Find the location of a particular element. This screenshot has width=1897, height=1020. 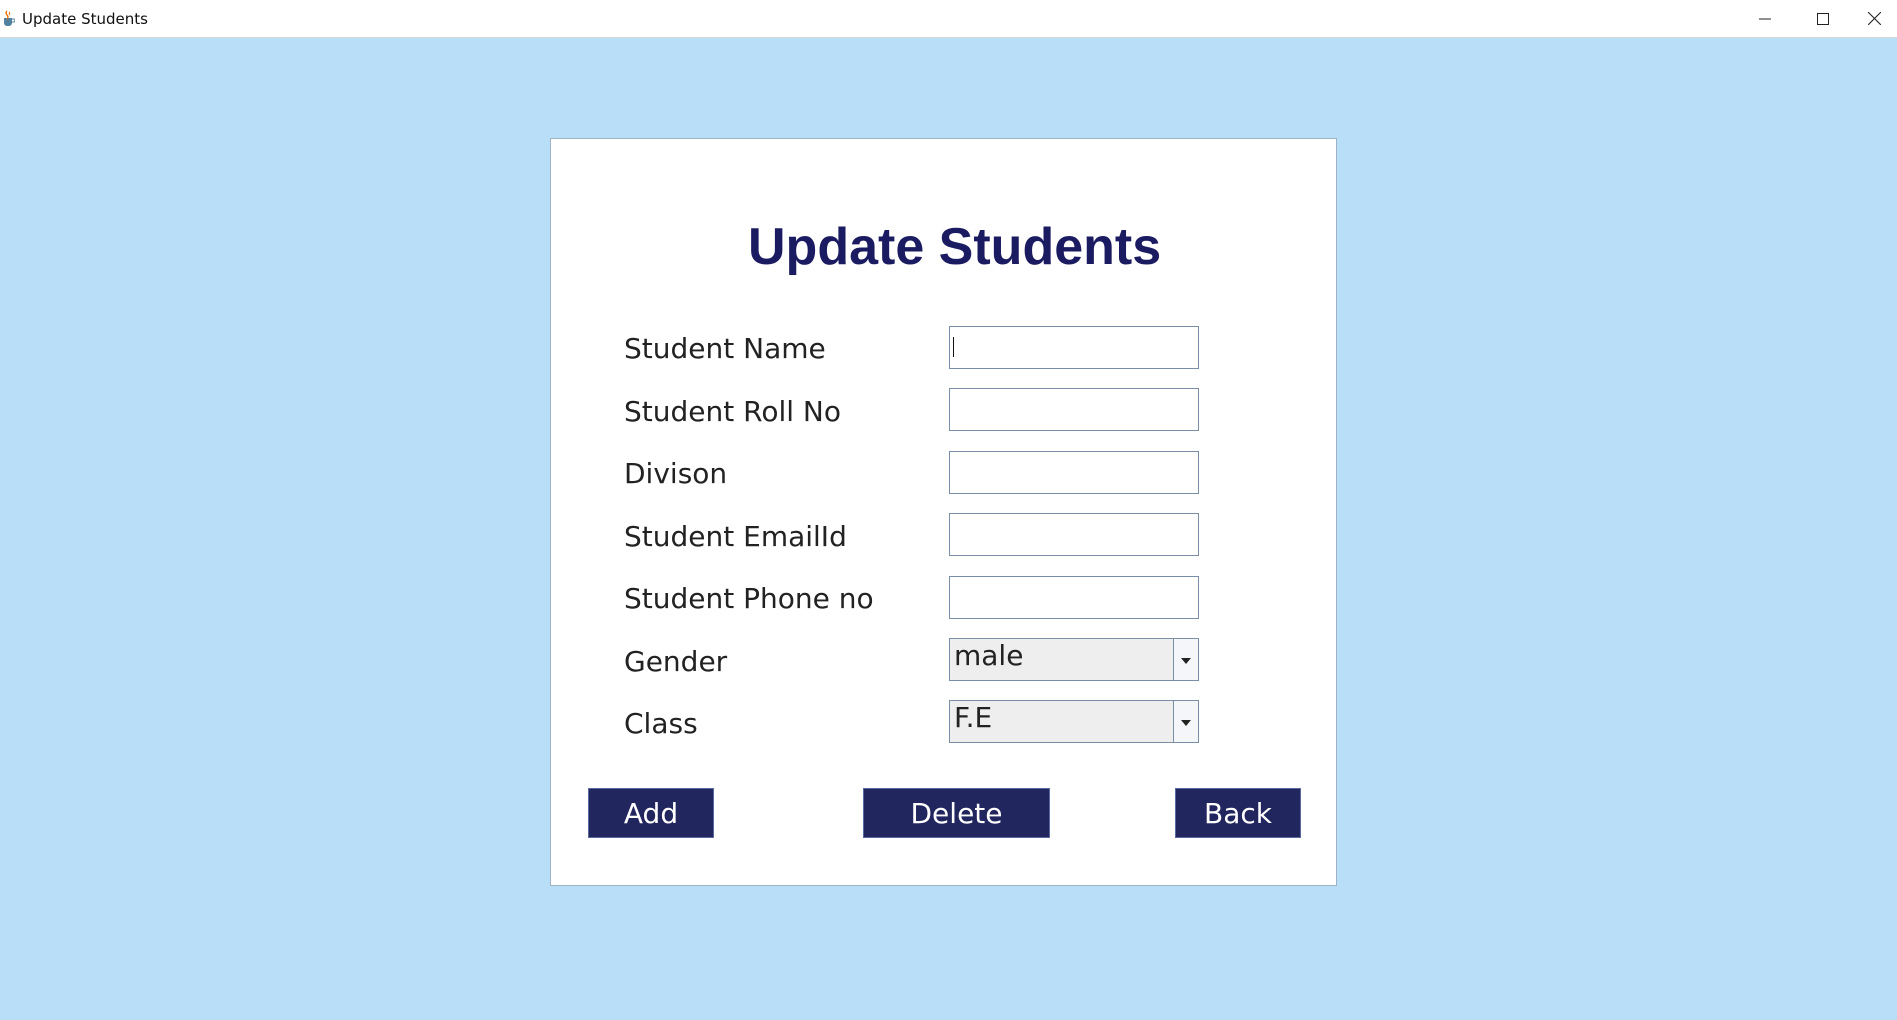

gender-dropdown-button is located at coordinates (1185, 659).